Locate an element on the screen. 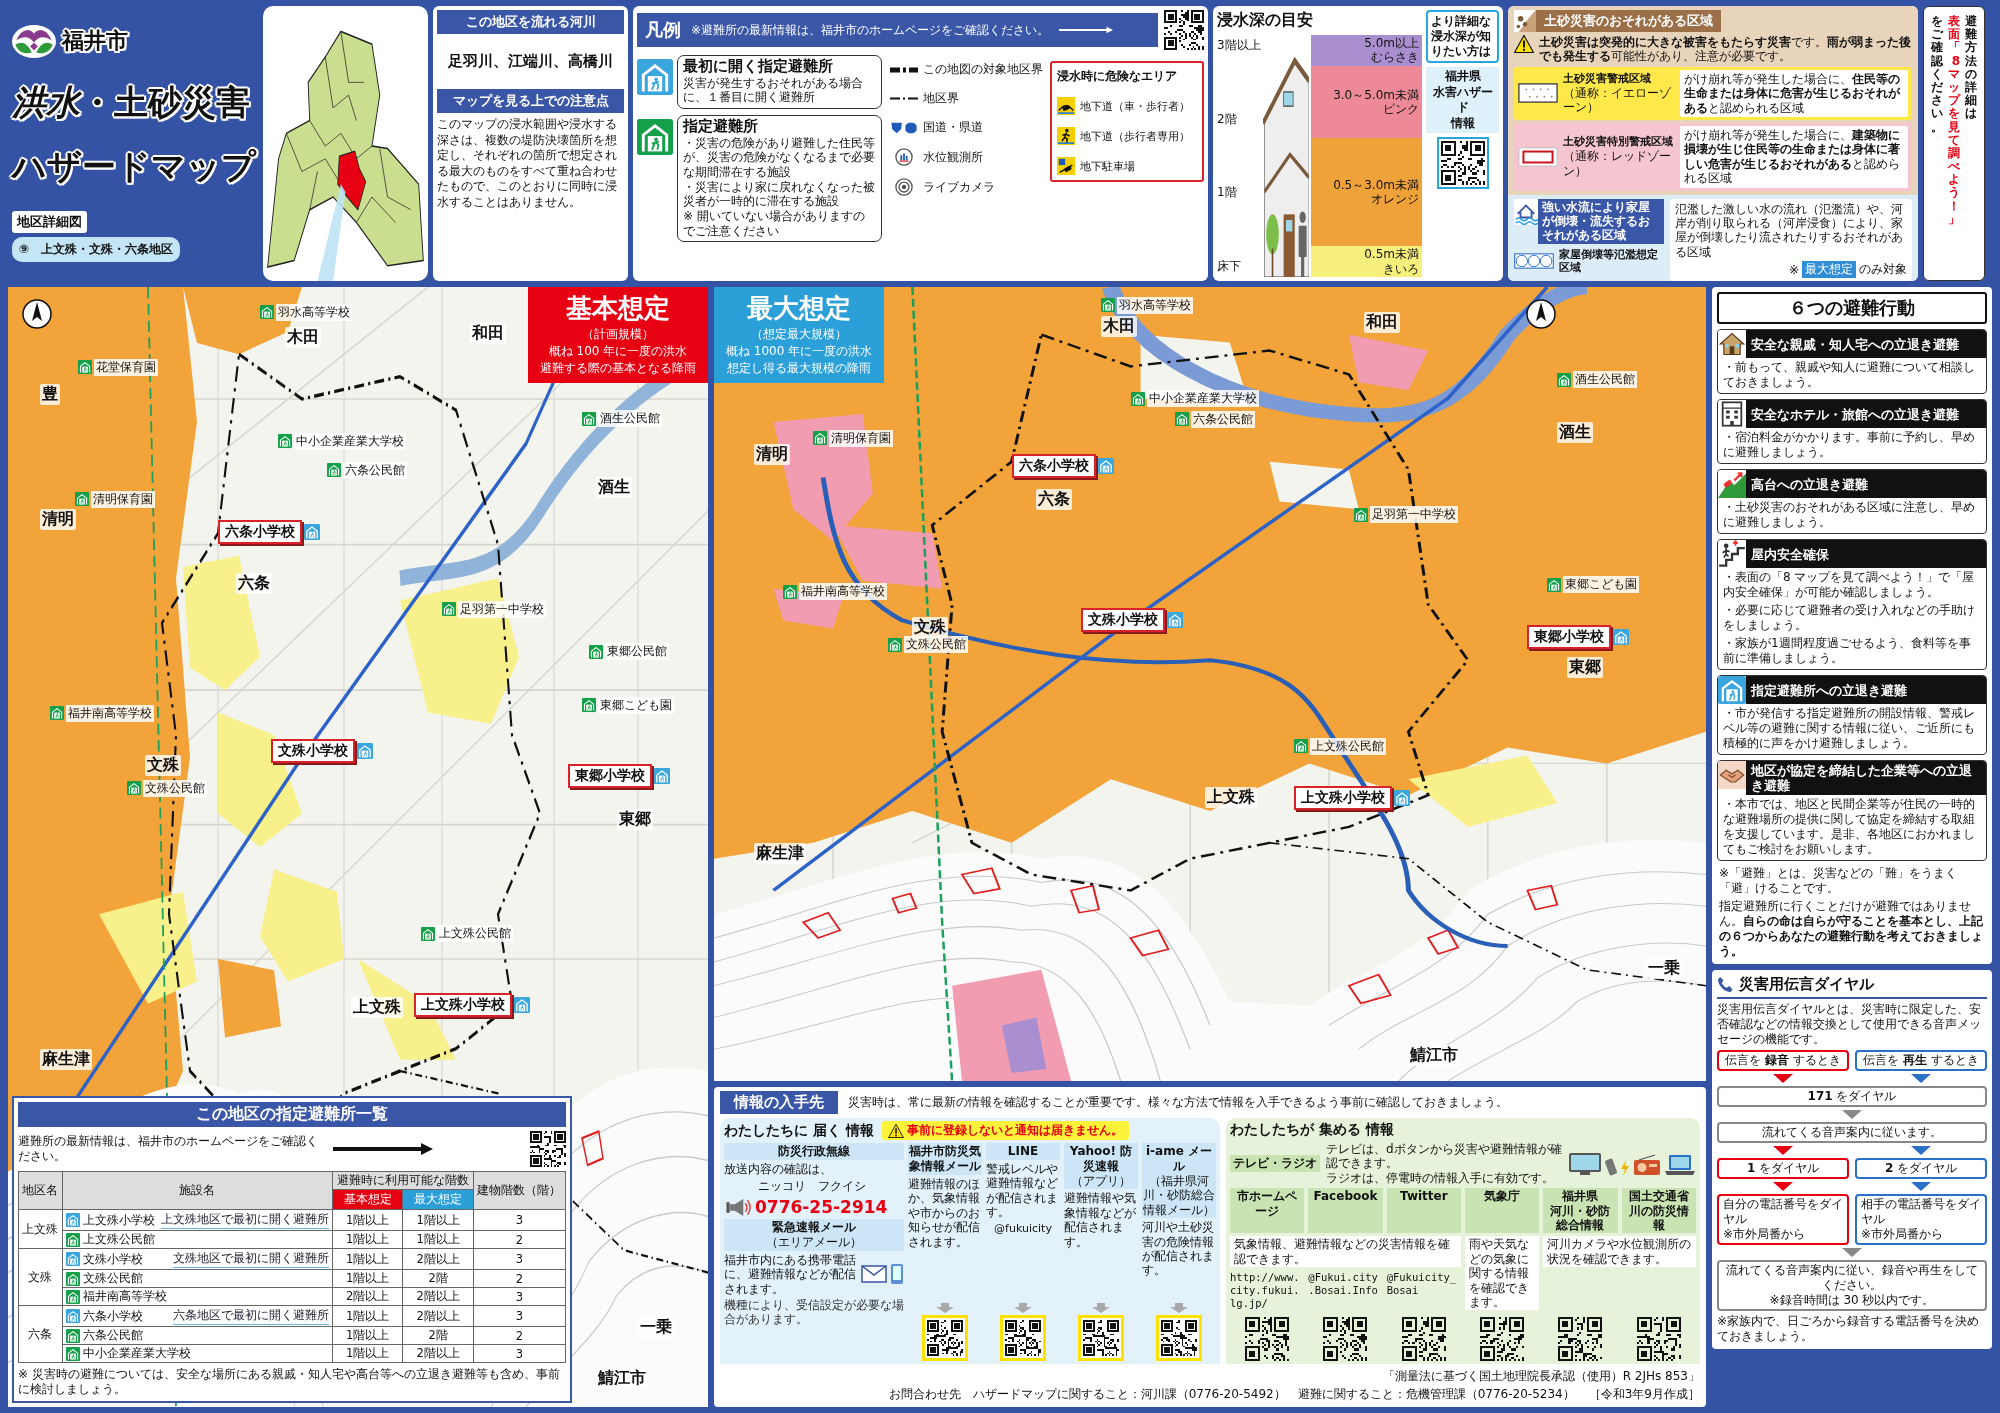  depth-range: 0.5～3.0m未満 is located at coordinates (1376, 185).